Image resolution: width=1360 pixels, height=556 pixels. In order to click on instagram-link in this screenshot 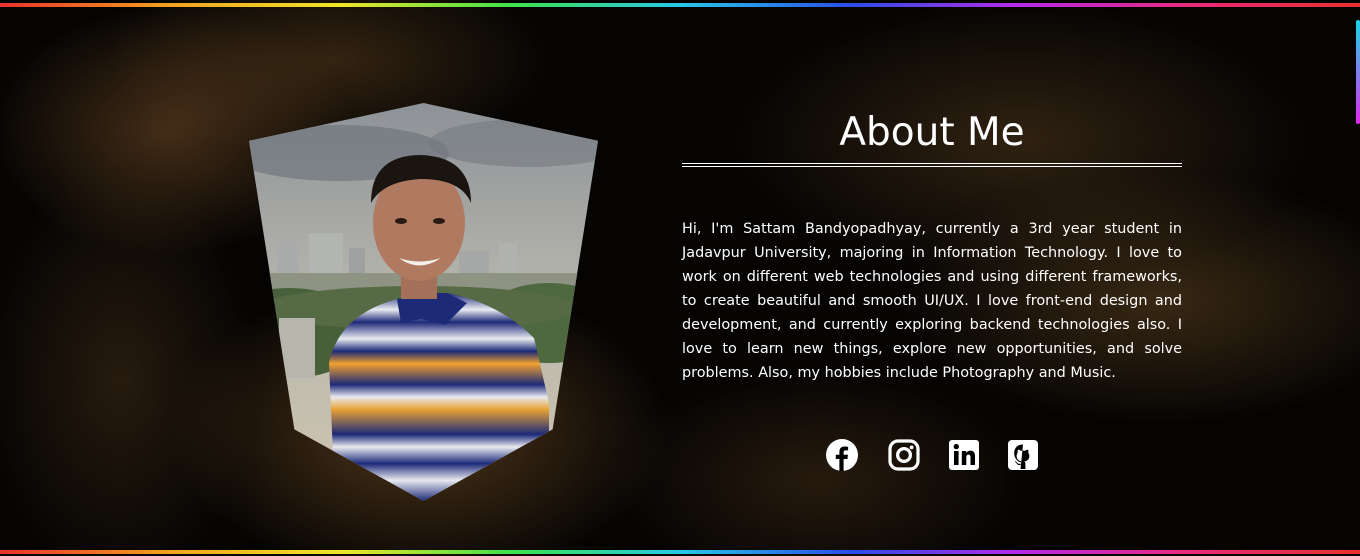, I will do `click(904, 455)`.